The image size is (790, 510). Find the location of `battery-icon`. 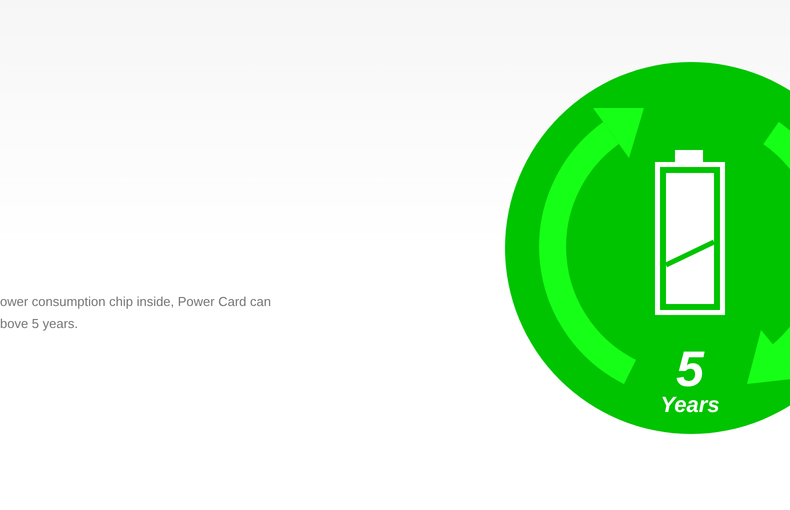

battery-icon is located at coordinates (690, 232).